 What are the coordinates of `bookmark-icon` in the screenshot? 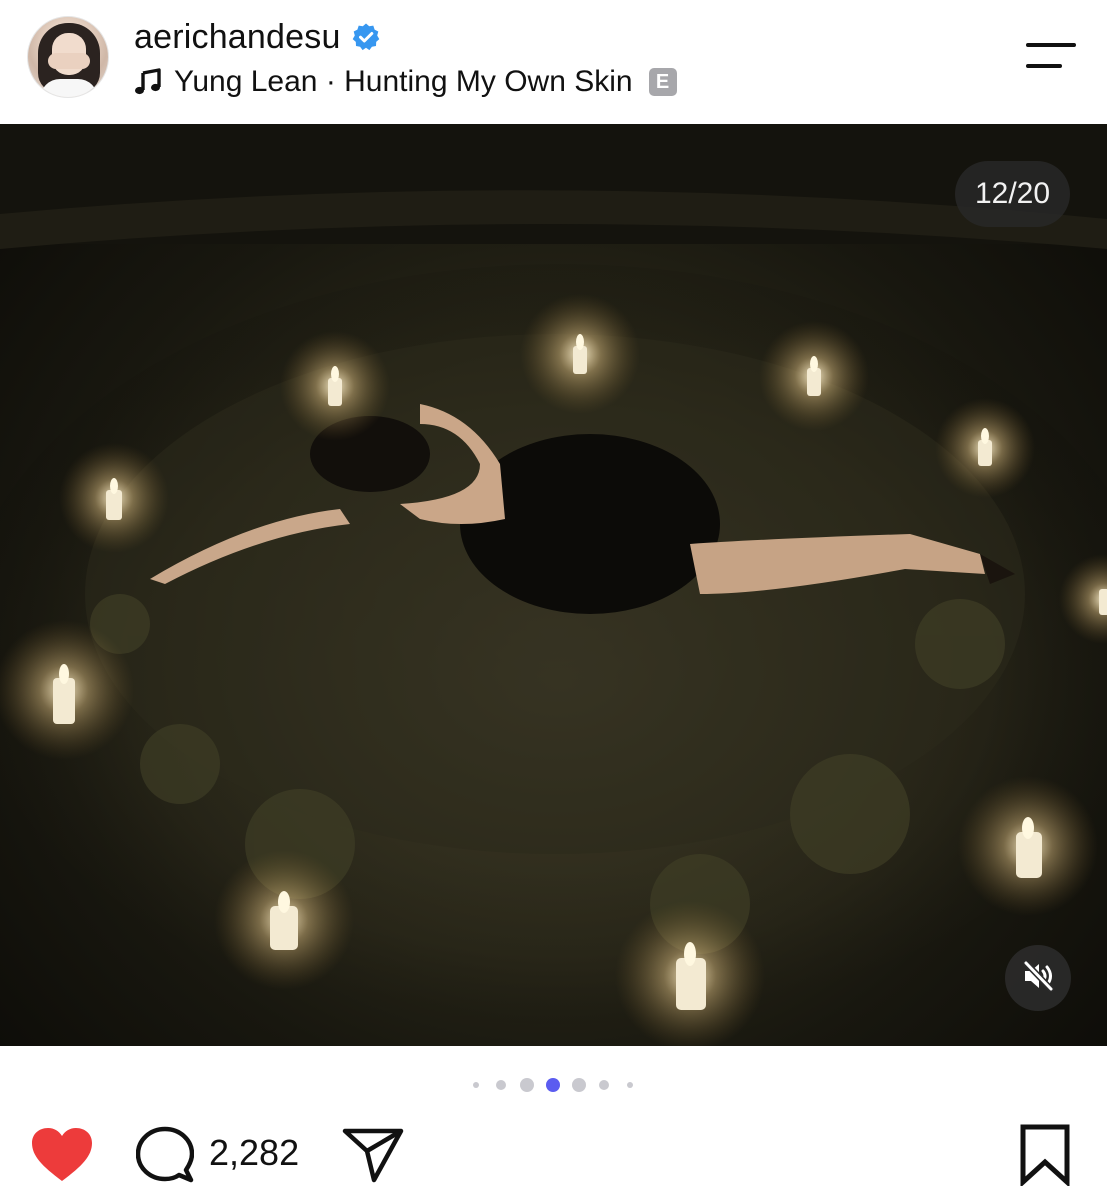 It's located at (1045, 1157).